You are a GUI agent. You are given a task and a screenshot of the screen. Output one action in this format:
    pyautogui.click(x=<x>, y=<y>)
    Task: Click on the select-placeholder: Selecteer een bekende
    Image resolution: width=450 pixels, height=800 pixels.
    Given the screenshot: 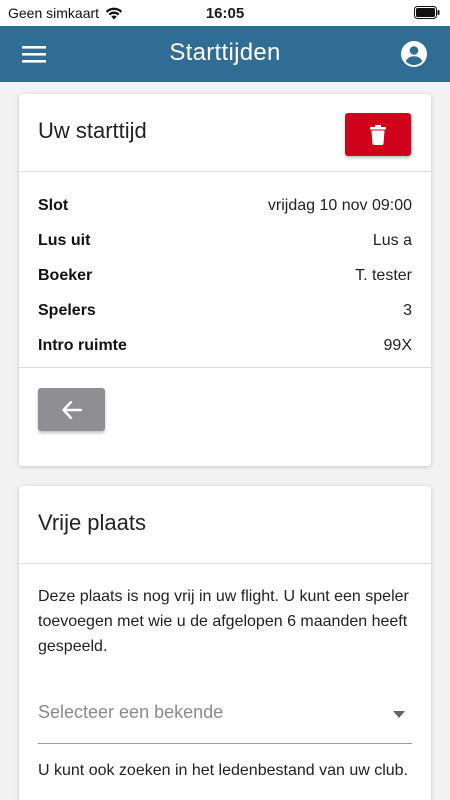 What is the action you would take?
    pyautogui.click(x=131, y=712)
    